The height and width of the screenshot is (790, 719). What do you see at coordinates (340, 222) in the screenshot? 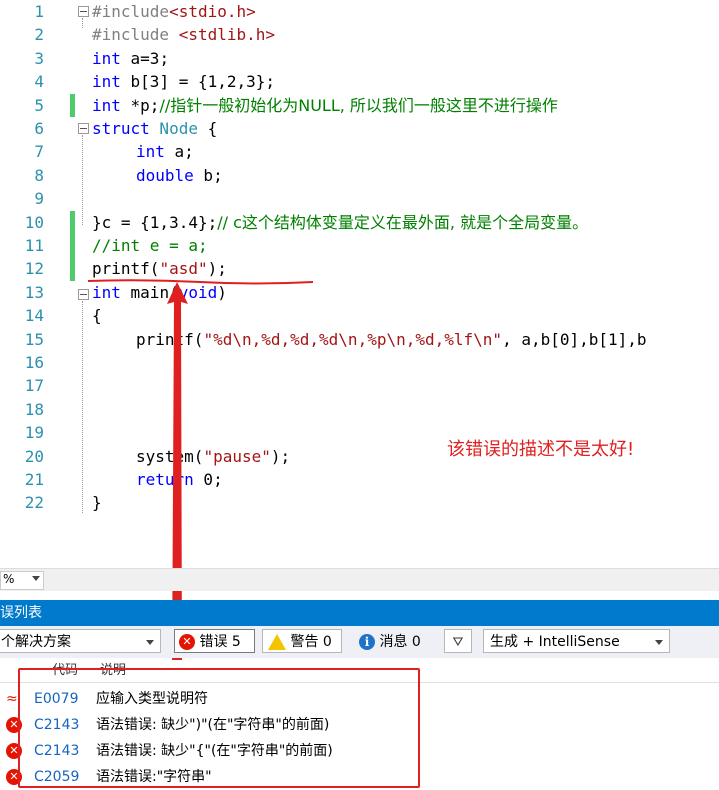
I see `code-line-10: }c = {1,3.4};// c这个结构体变量定义在最外面, 就是个全局变量。` at bounding box center [340, 222].